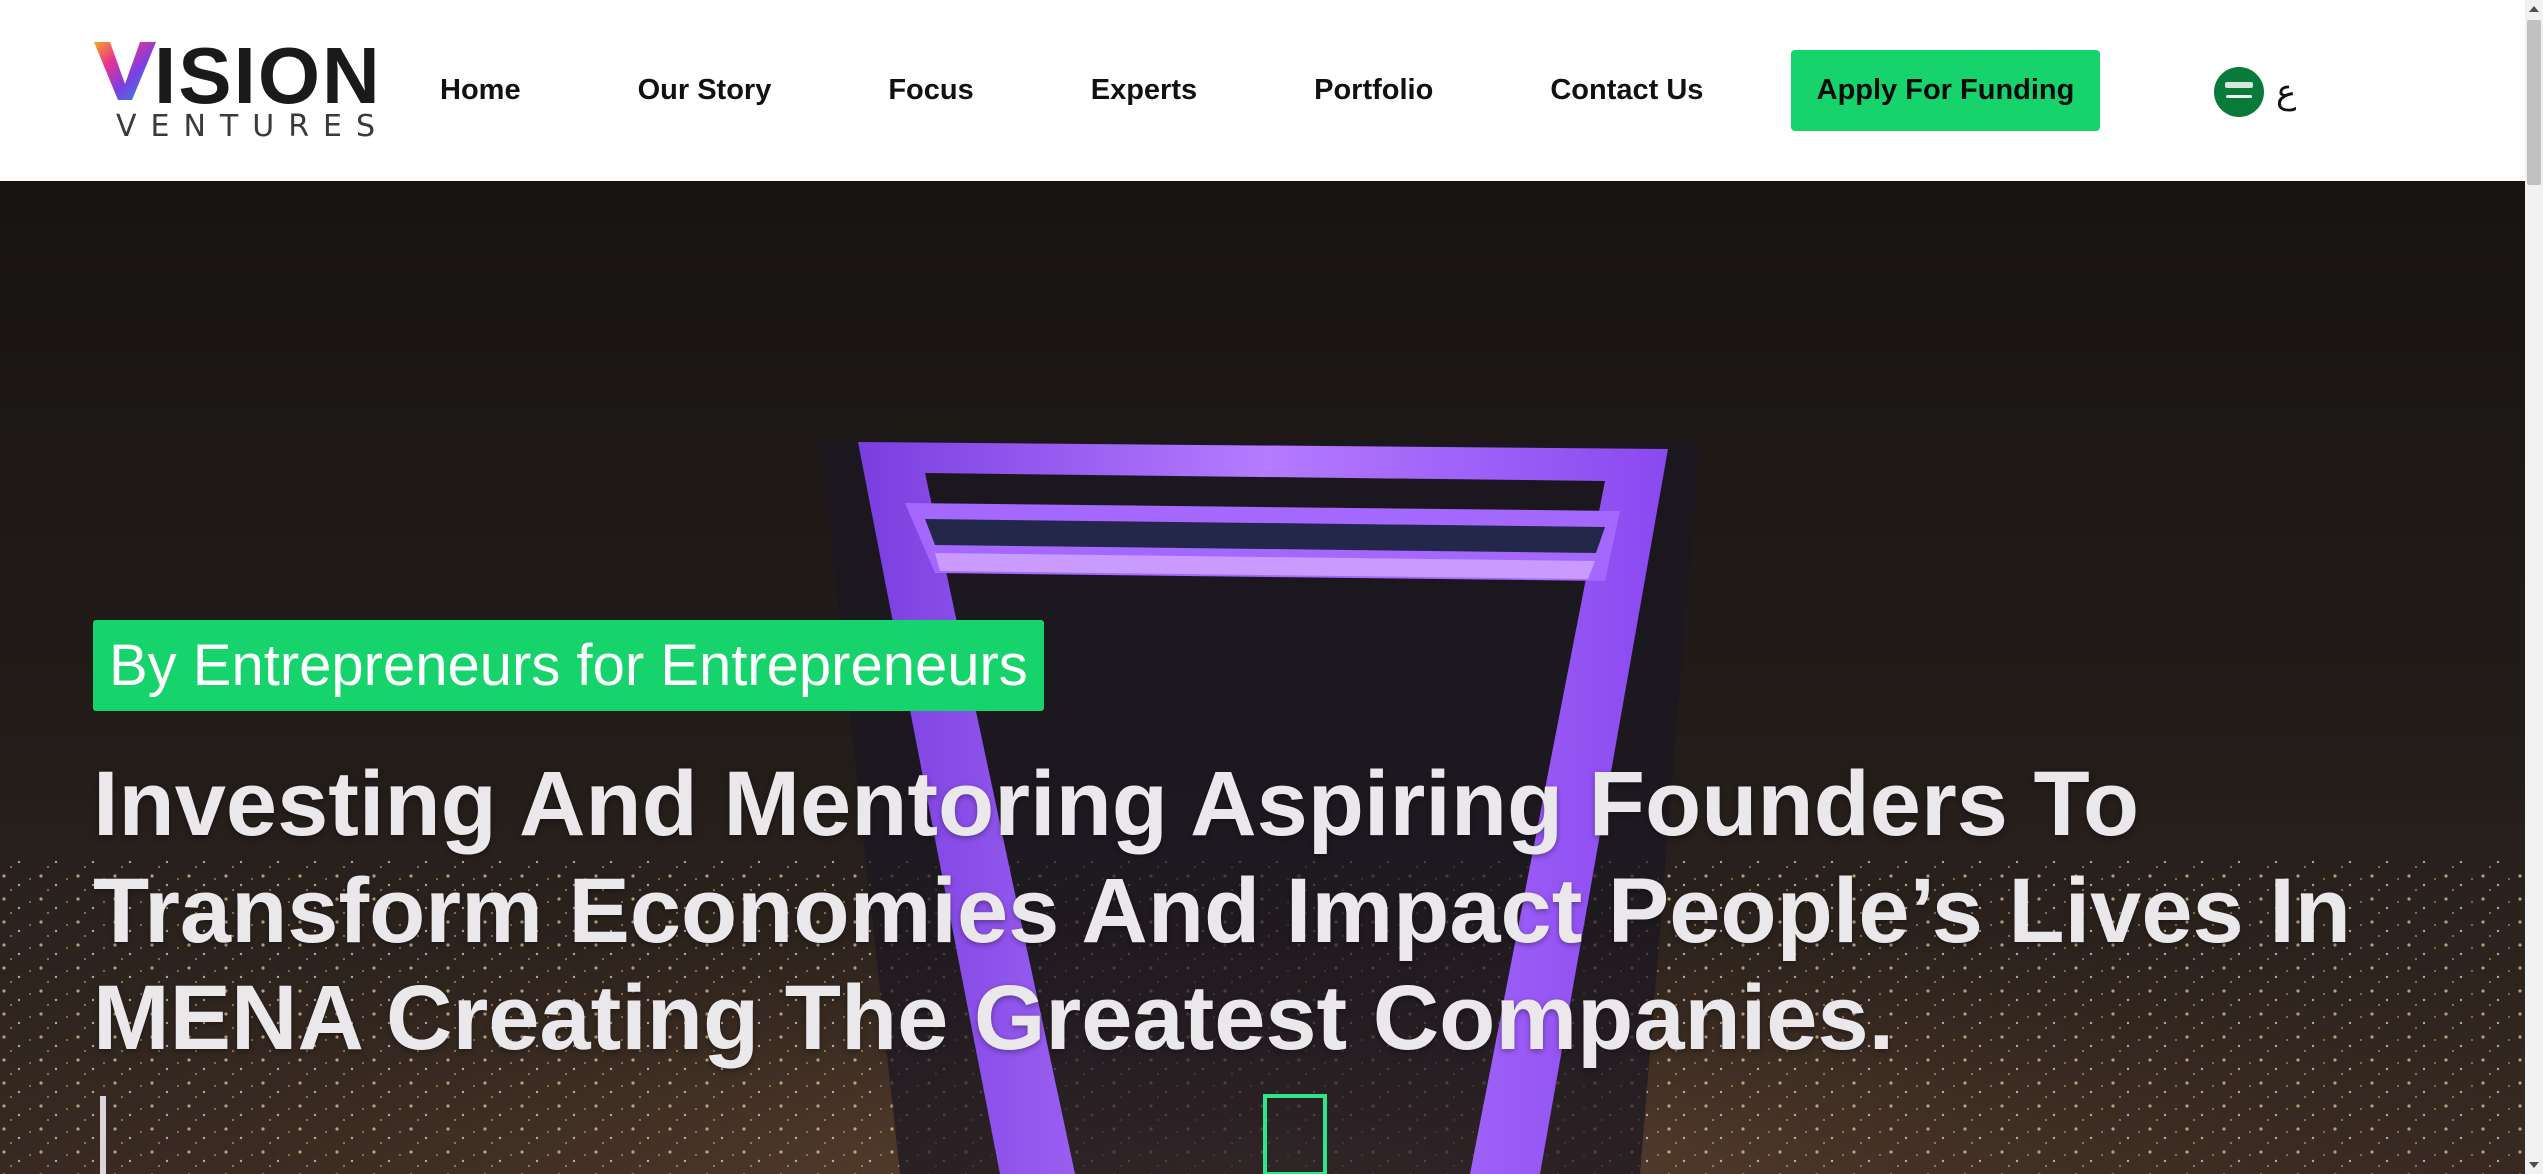 The width and height of the screenshot is (2543, 1174). What do you see at coordinates (1626, 90) in the screenshot?
I see `nav-contact-us: Contact Us` at bounding box center [1626, 90].